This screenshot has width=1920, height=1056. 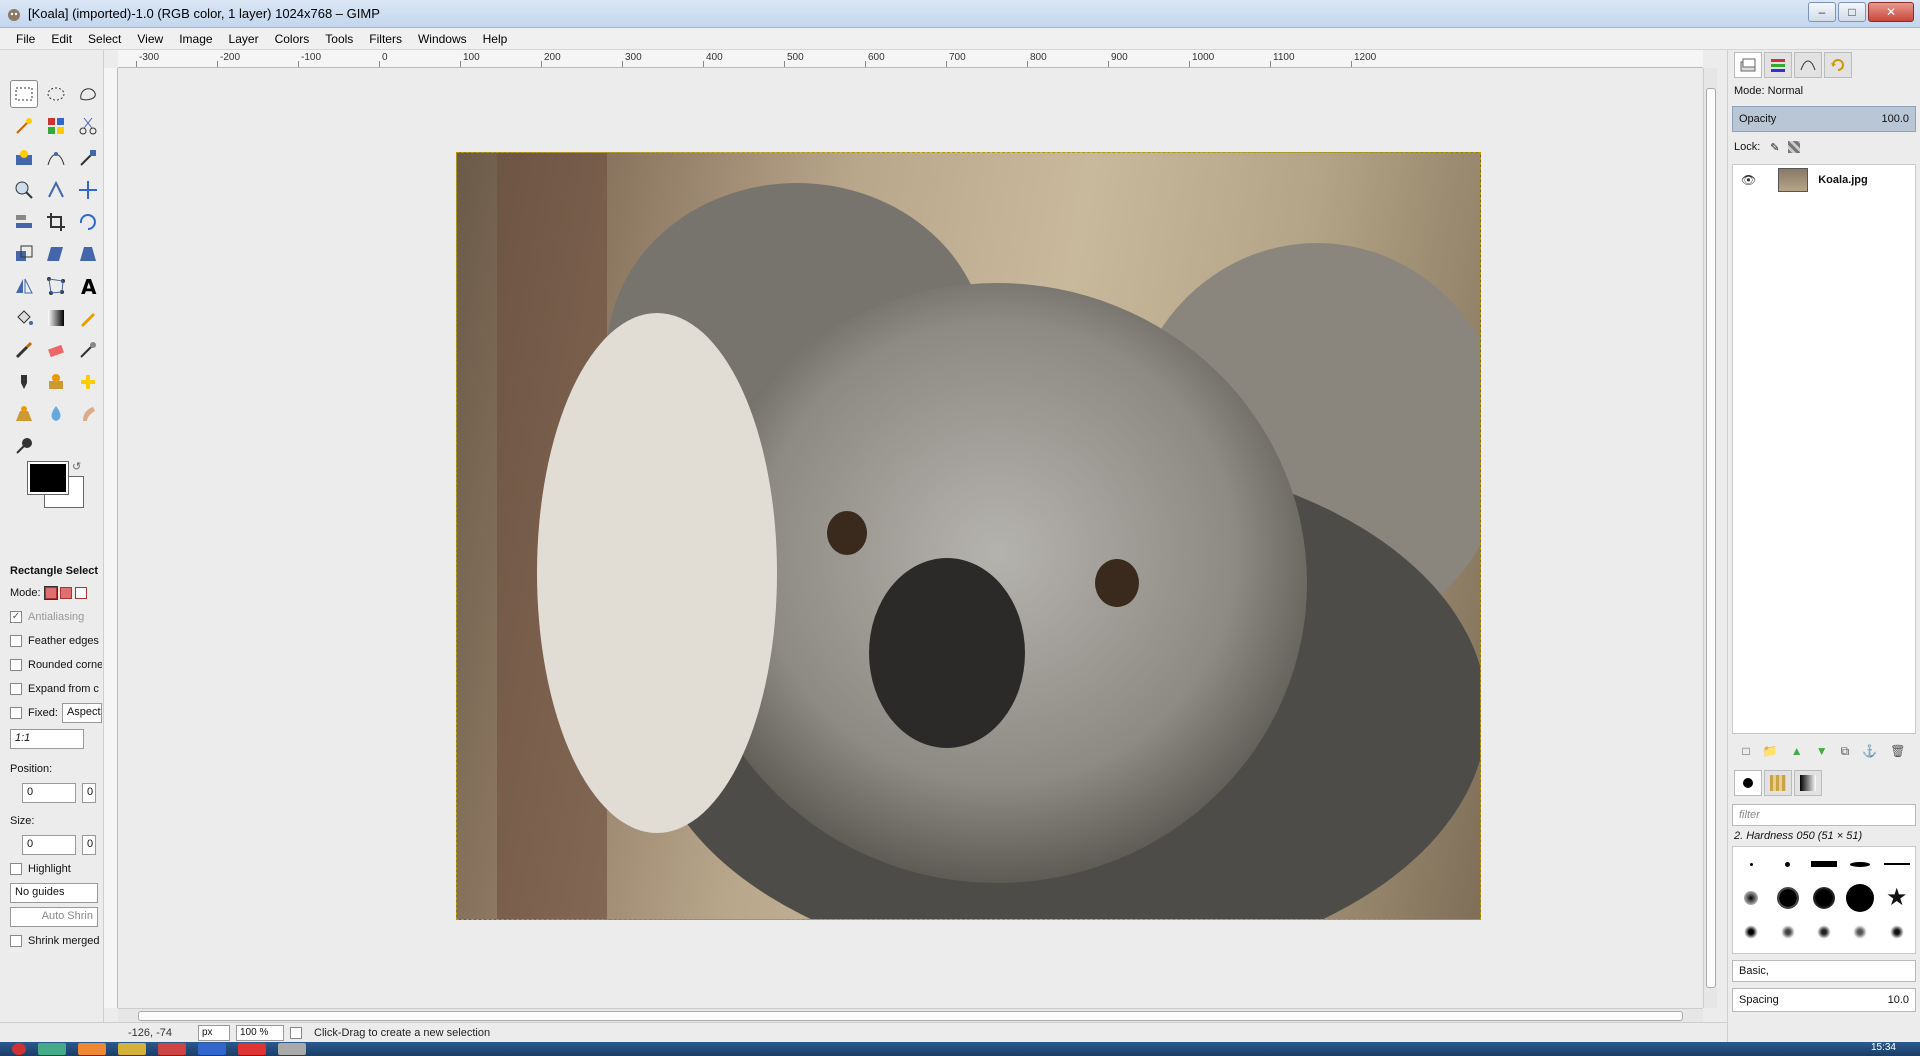 What do you see at coordinates (1748, 783) in the screenshot?
I see `tab-brushes` at bounding box center [1748, 783].